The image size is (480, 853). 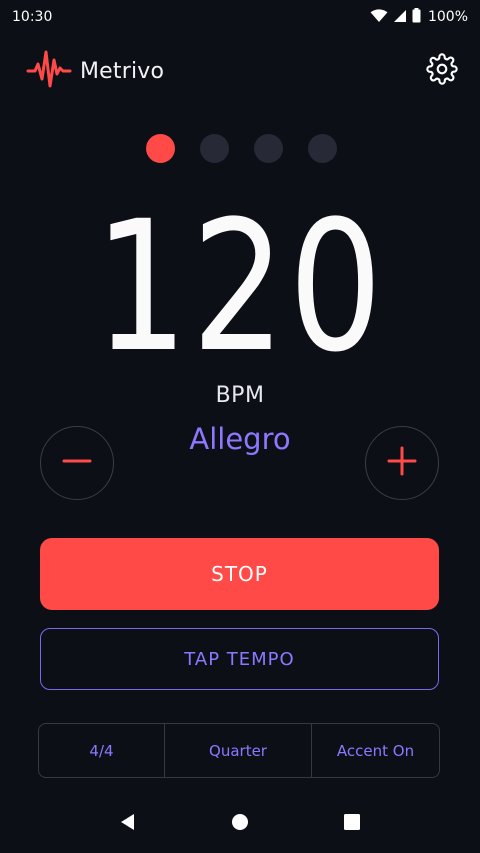 I want to click on recents-button, so click(x=352, y=824).